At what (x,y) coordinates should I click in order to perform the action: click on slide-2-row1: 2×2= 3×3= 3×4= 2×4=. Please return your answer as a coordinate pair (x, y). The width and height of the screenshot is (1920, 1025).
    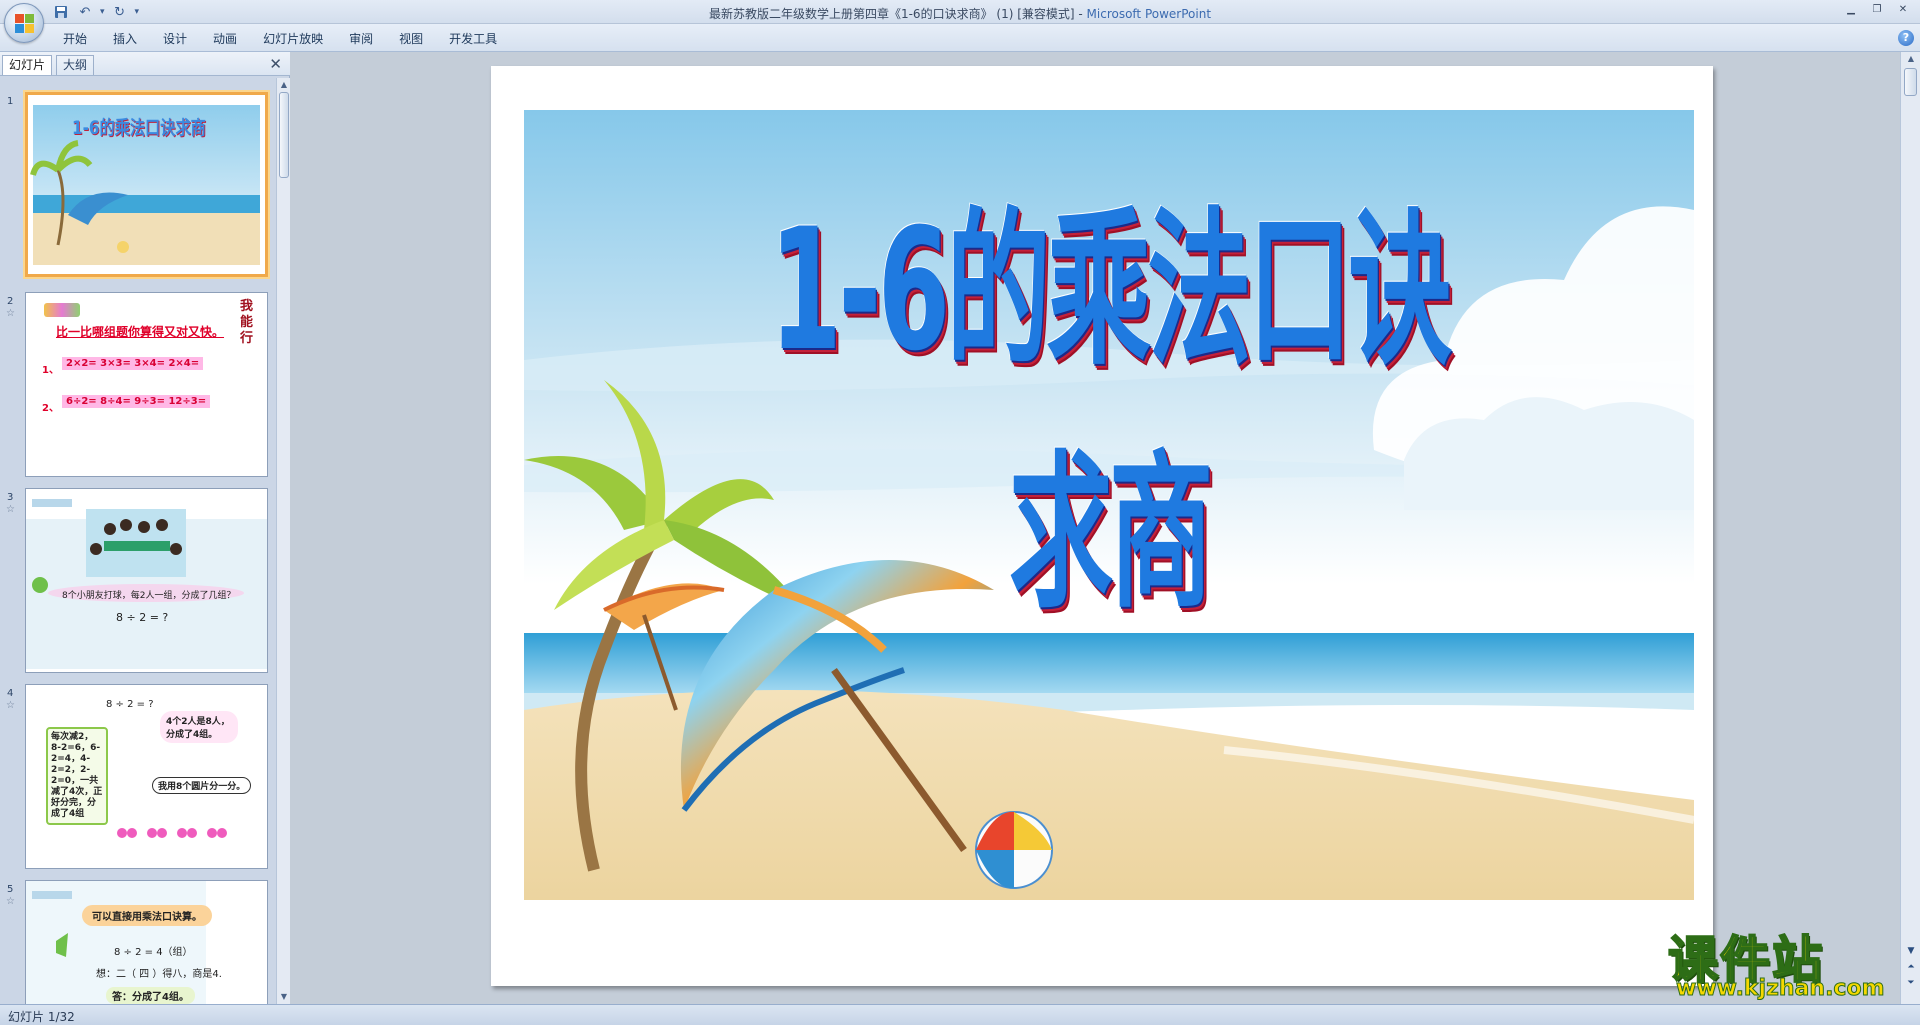
    Looking at the image, I should click on (133, 363).